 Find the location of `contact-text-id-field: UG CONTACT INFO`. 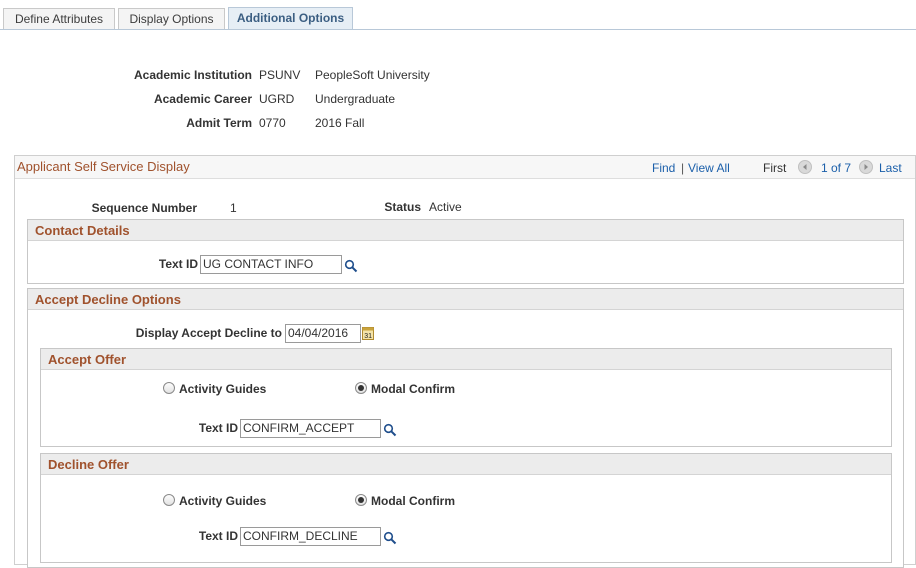

contact-text-id-field: UG CONTACT INFO is located at coordinates (271, 264).